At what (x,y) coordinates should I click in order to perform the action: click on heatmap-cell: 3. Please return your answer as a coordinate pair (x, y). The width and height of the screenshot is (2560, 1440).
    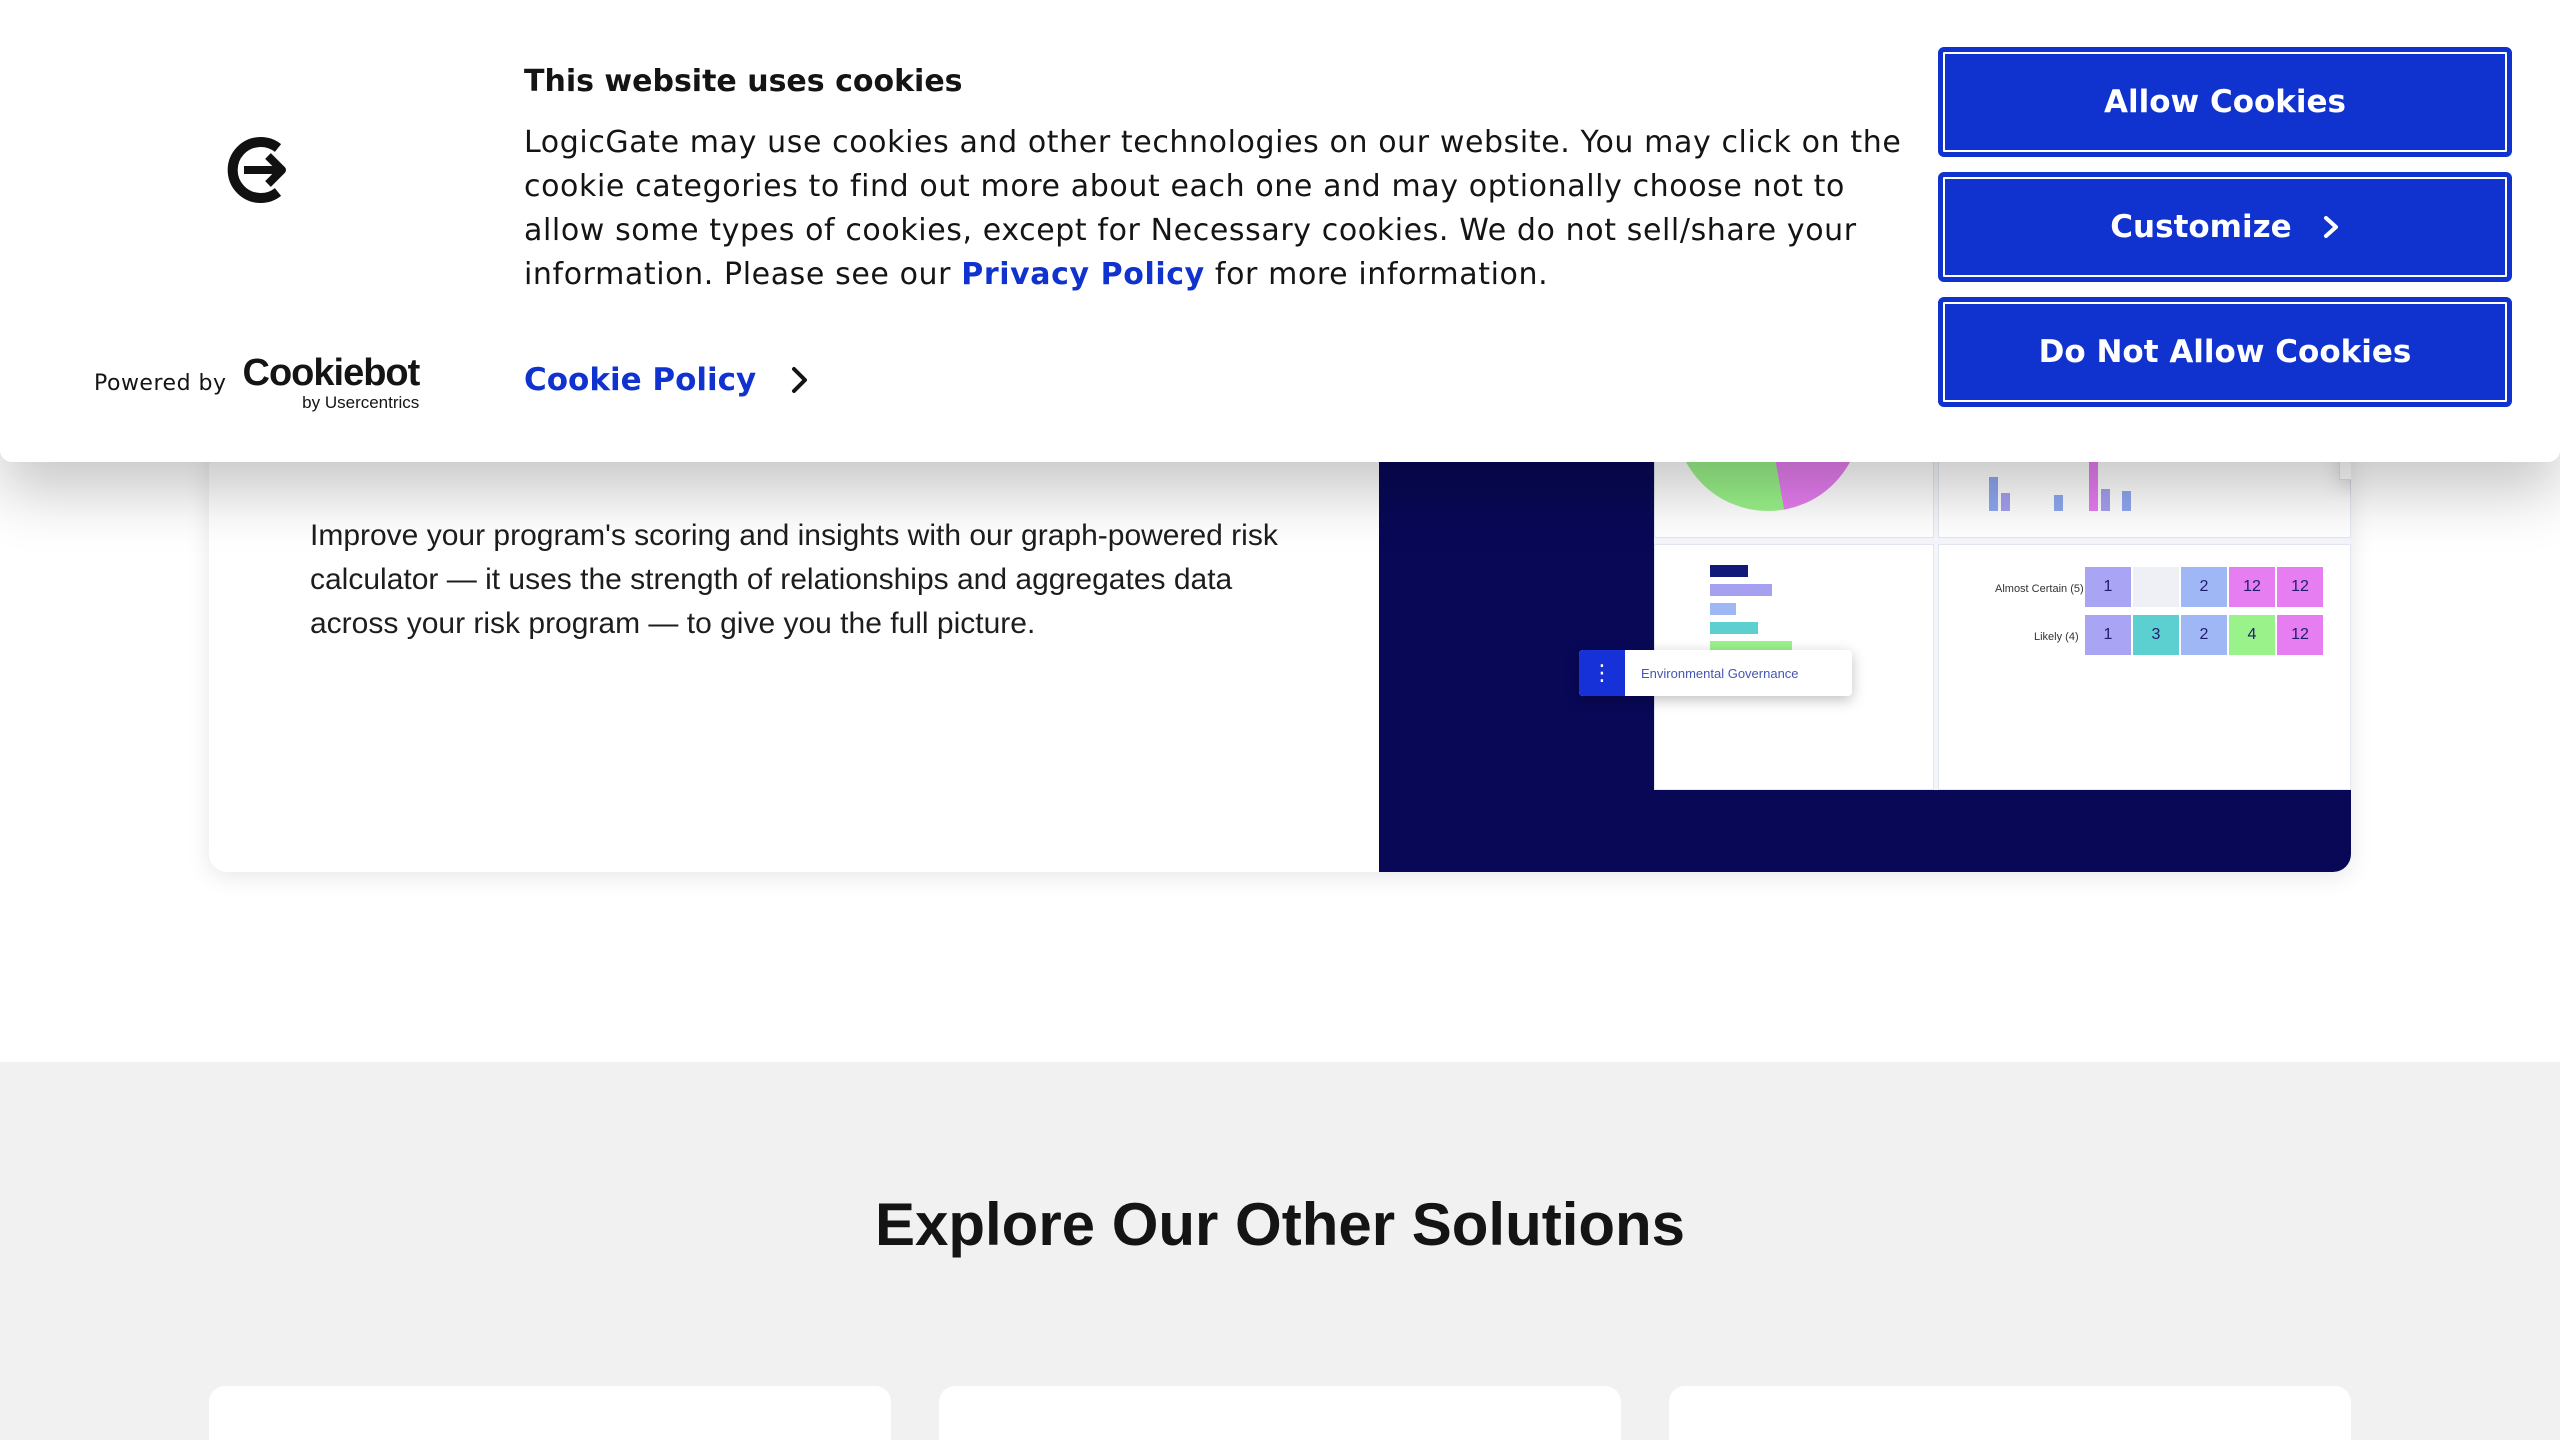
    Looking at the image, I should click on (2156, 635).